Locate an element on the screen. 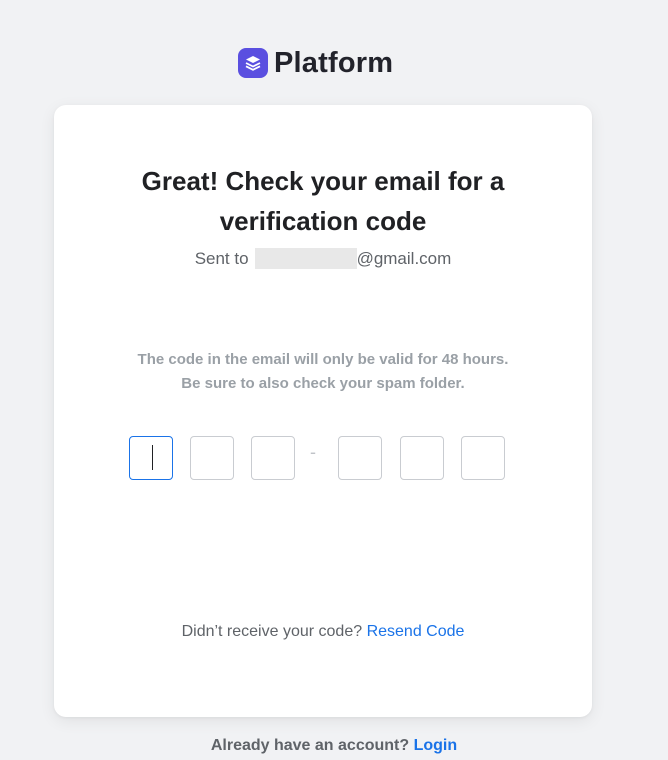  login-link: Login is located at coordinates (436, 745).